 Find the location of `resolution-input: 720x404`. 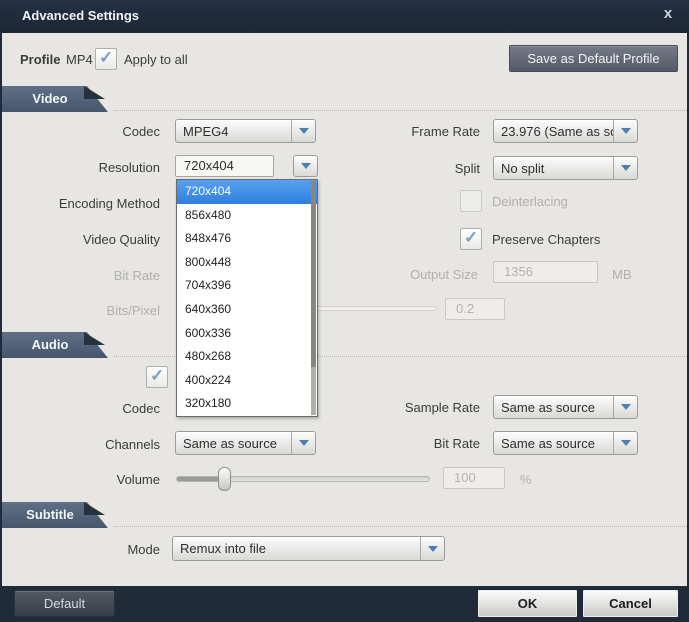

resolution-input: 720x404 is located at coordinates (224, 166).